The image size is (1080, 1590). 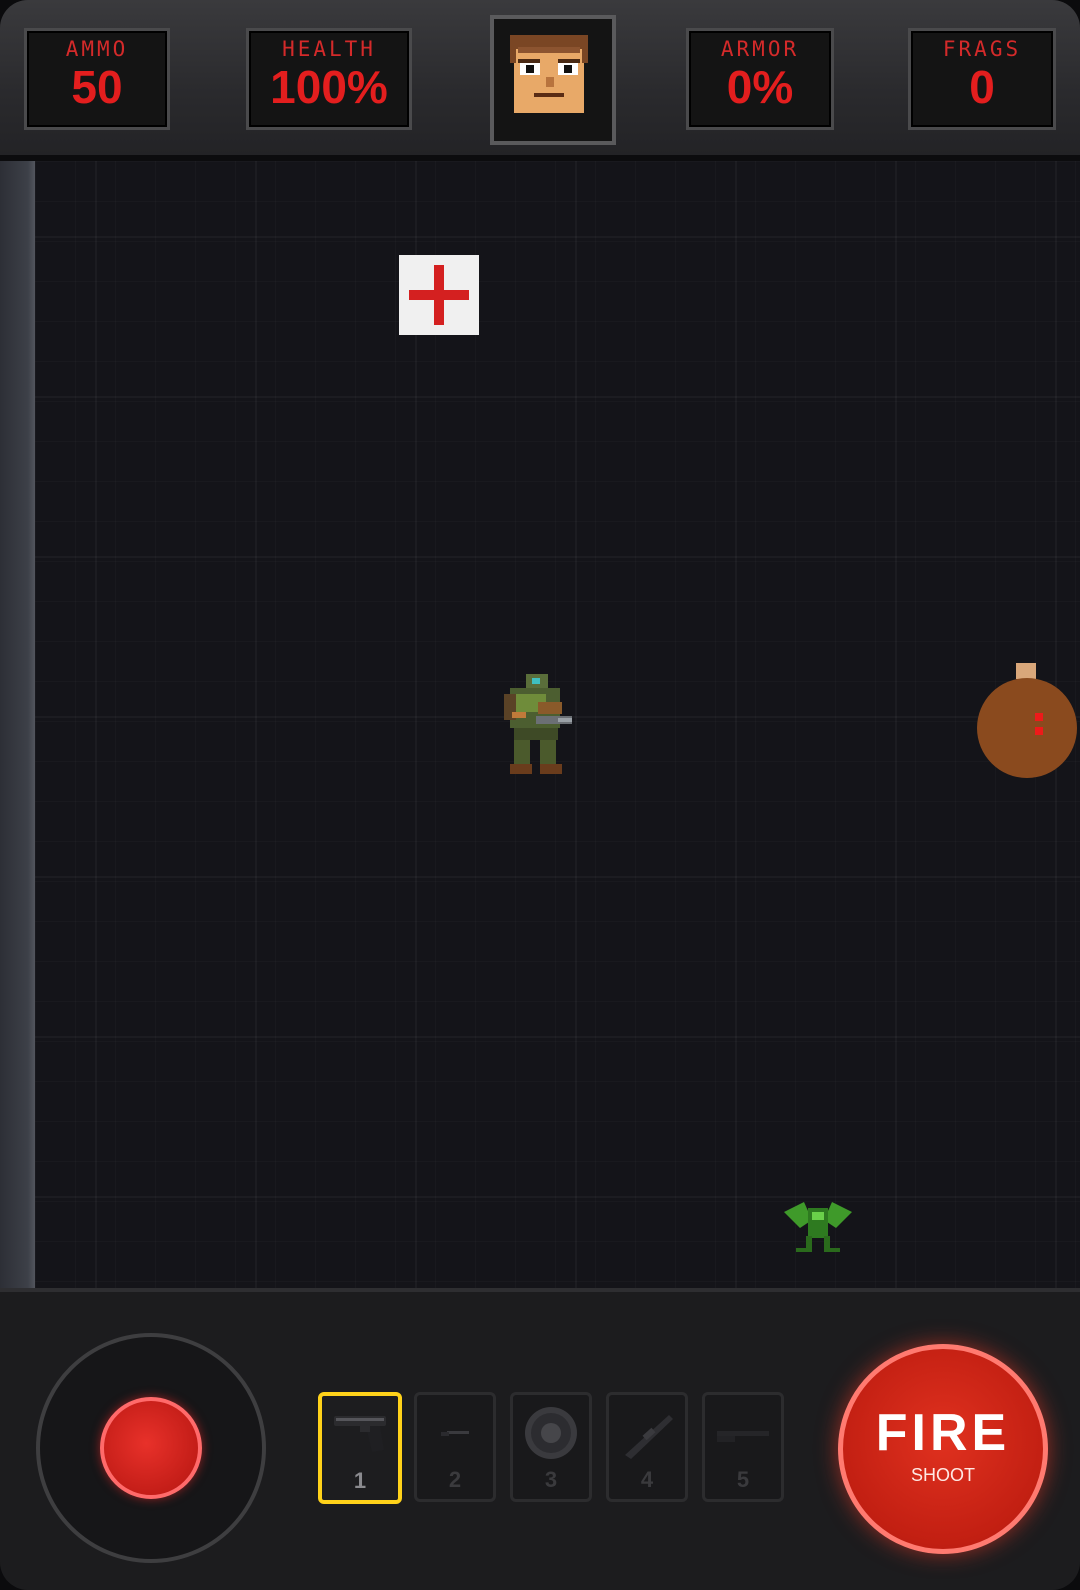 What do you see at coordinates (329, 49) in the screenshot?
I see `health-label: HEALTH` at bounding box center [329, 49].